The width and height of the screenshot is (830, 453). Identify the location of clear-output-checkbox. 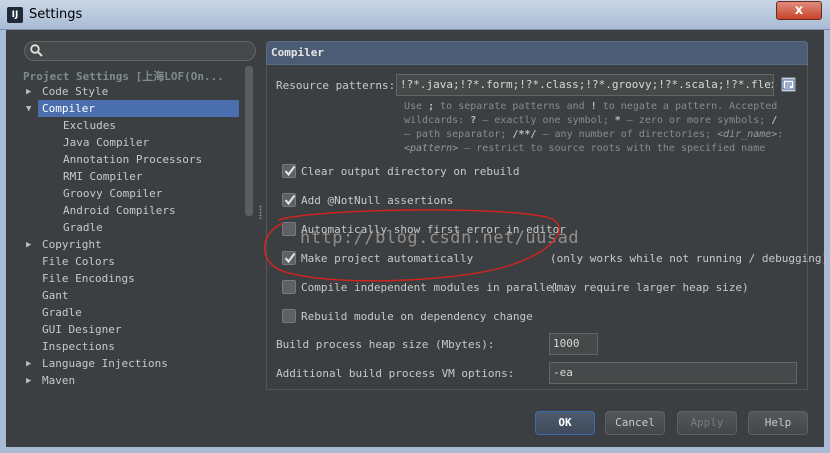
(289, 171).